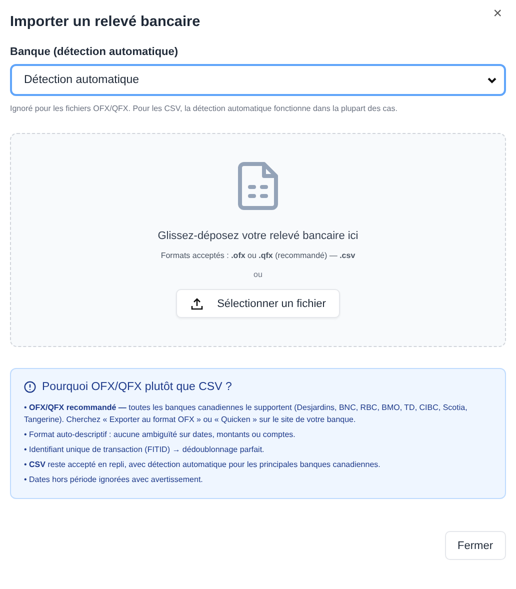 This screenshot has width=516, height=589. What do you see at coordinates (137, 387) in the screenshot?
I see `info-title: Pourquoi OFX/QFX plutôt que CSV ?` at bounding box center [137, 387].